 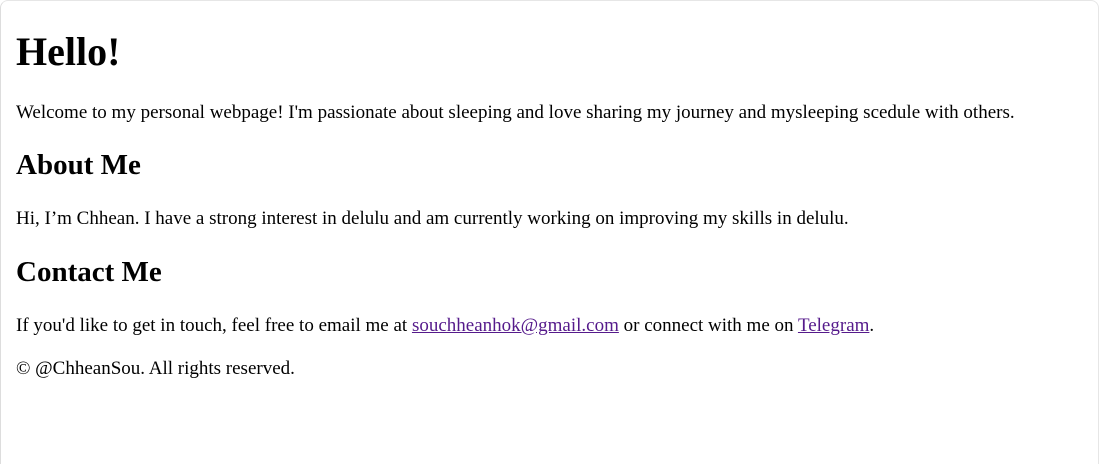 I want to click on contact-text-between-links: or connect with me on, so click(x=708, y=325).